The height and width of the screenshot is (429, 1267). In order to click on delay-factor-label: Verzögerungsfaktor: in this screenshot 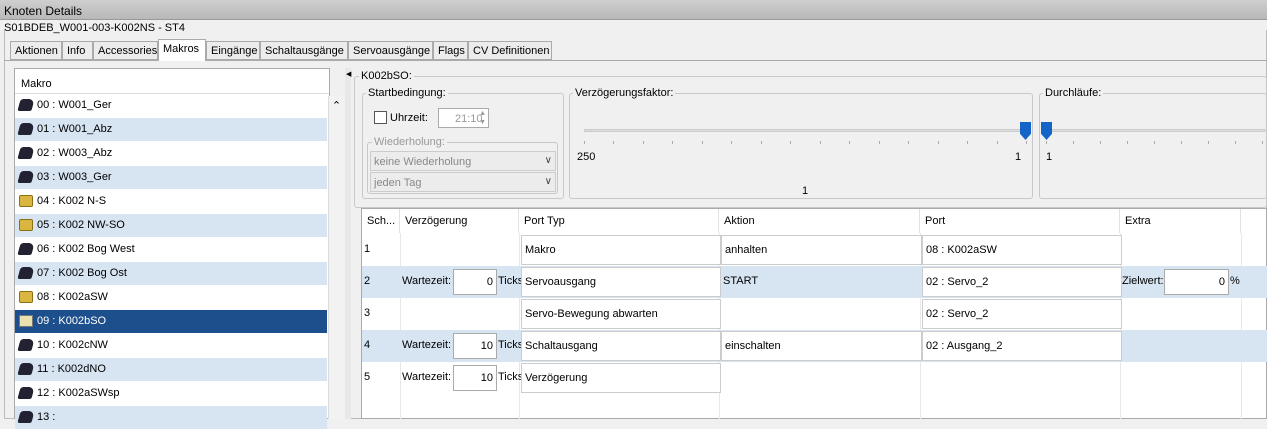, I will do `click(624, 93)`.